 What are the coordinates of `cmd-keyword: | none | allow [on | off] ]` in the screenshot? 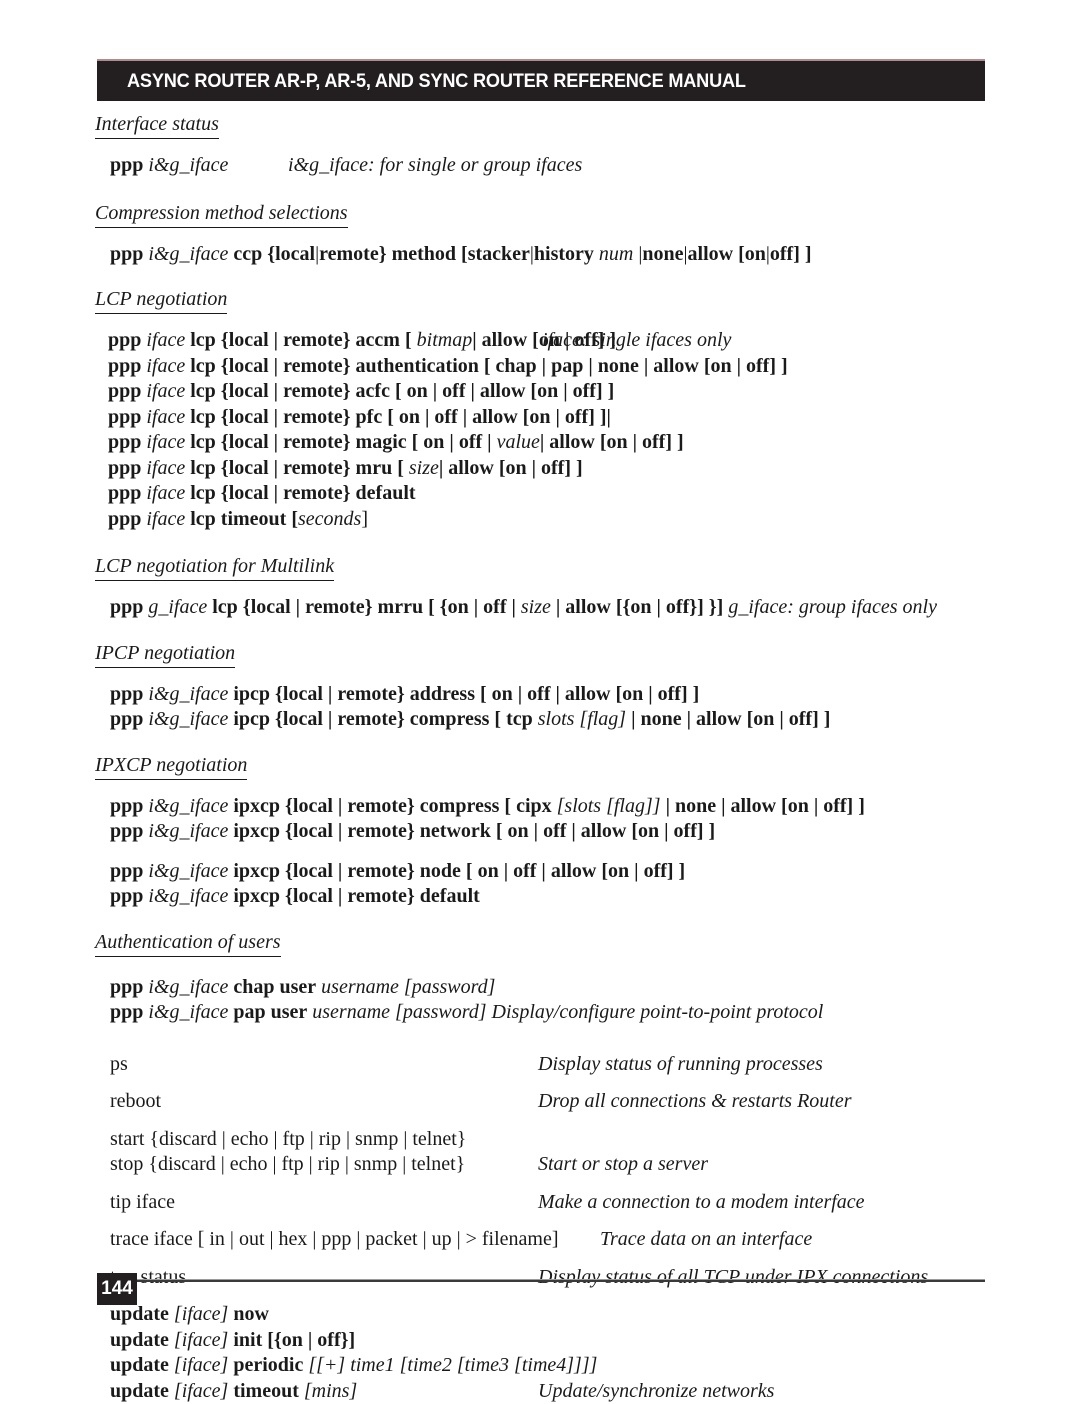 It's located at (765, 806).